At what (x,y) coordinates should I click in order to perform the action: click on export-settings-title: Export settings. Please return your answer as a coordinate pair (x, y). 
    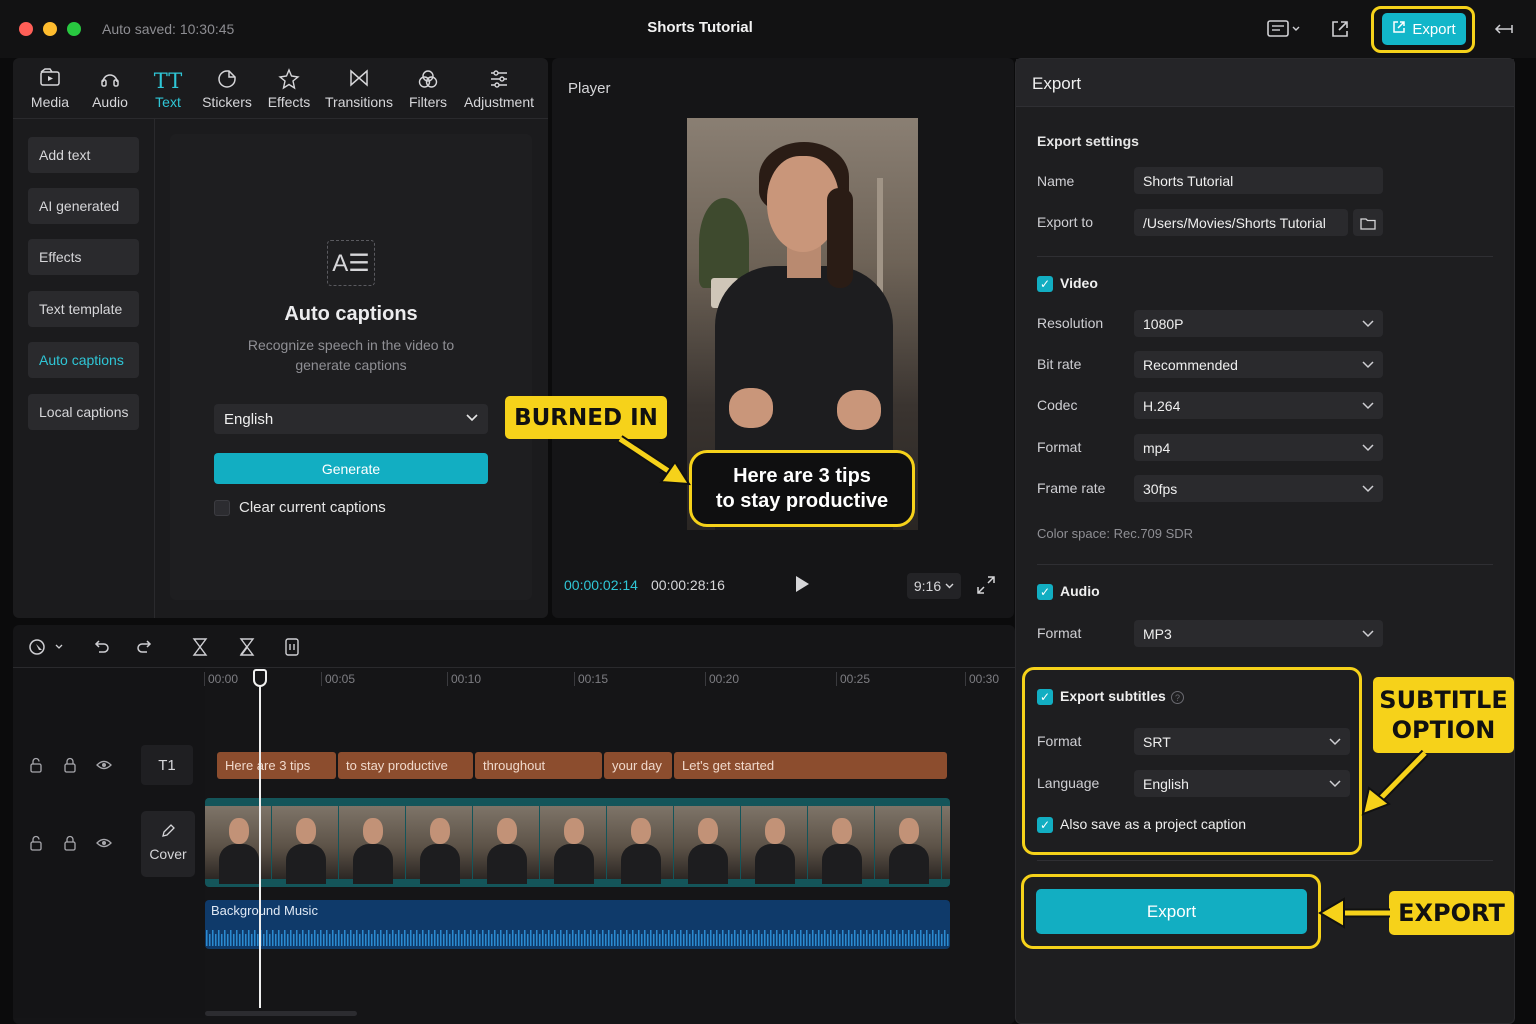
    Looking at the image, I should click on (1088, 141).